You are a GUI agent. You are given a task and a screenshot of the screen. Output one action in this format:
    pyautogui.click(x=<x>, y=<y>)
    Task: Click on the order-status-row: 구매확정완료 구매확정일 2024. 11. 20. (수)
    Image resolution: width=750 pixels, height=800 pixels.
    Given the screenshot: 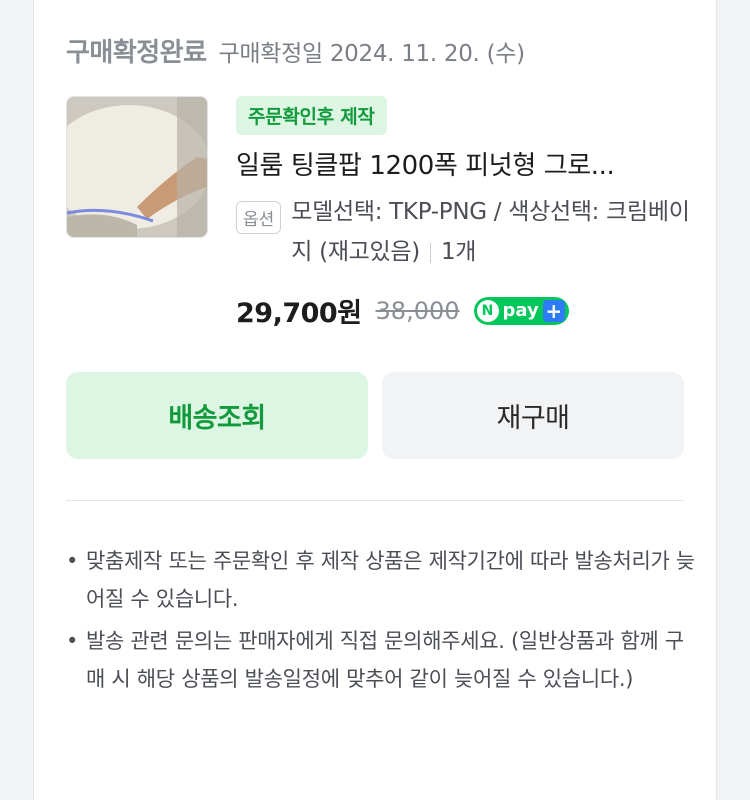 What is the action you would take?
    pyautogui.click(x=295, y=50)
    